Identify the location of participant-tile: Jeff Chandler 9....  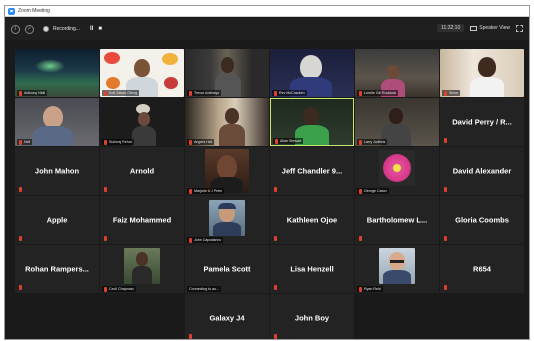
(312, 171).